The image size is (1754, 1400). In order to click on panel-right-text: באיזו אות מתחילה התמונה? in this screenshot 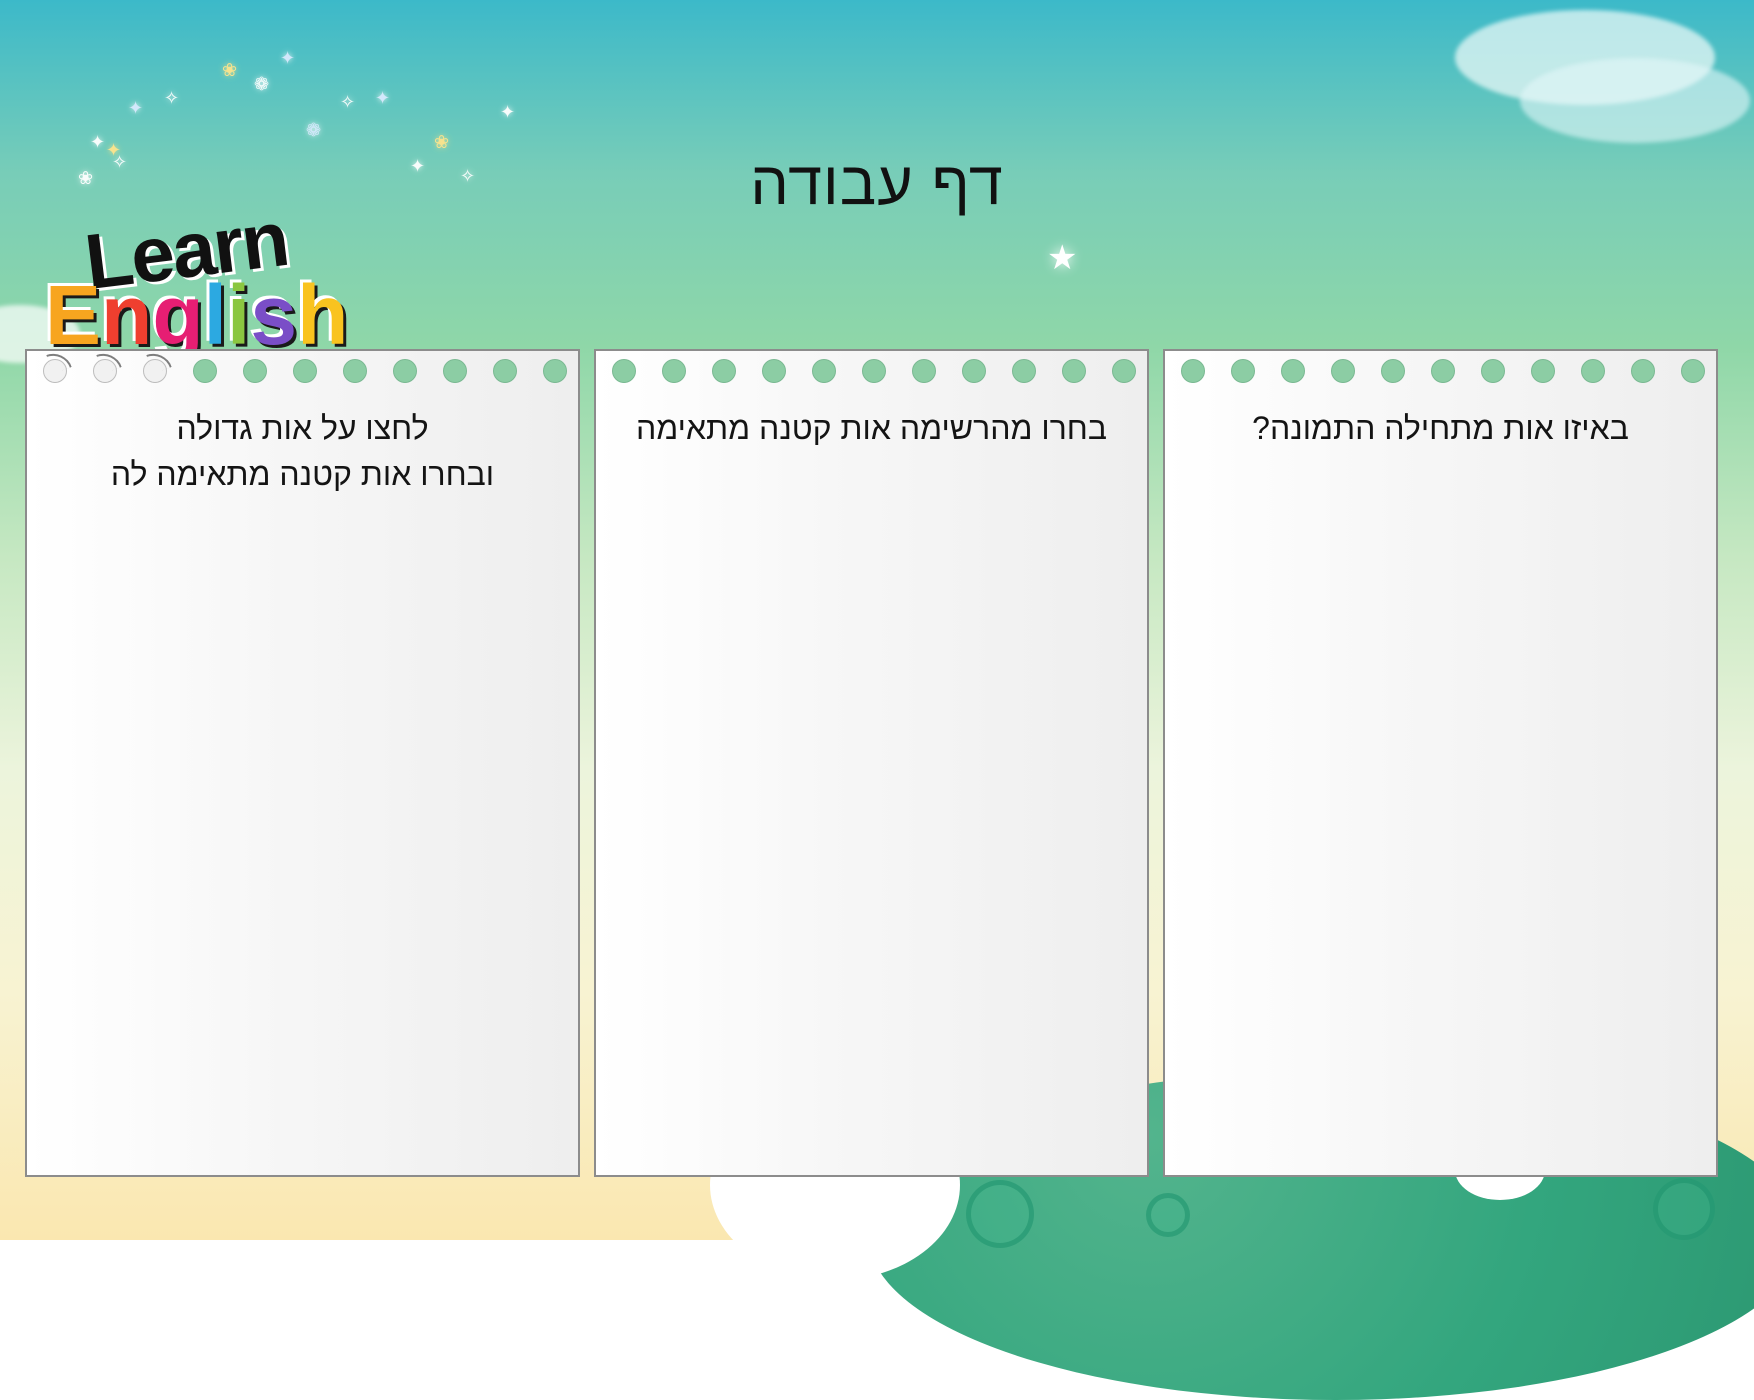, I will do `click(1440, 428)`.